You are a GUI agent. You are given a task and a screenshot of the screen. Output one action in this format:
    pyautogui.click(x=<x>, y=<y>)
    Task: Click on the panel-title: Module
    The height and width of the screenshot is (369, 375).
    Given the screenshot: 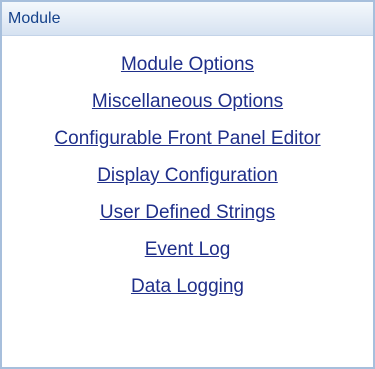 What is the action you would take?
    pyautogui.click(x=34, y=18)
    